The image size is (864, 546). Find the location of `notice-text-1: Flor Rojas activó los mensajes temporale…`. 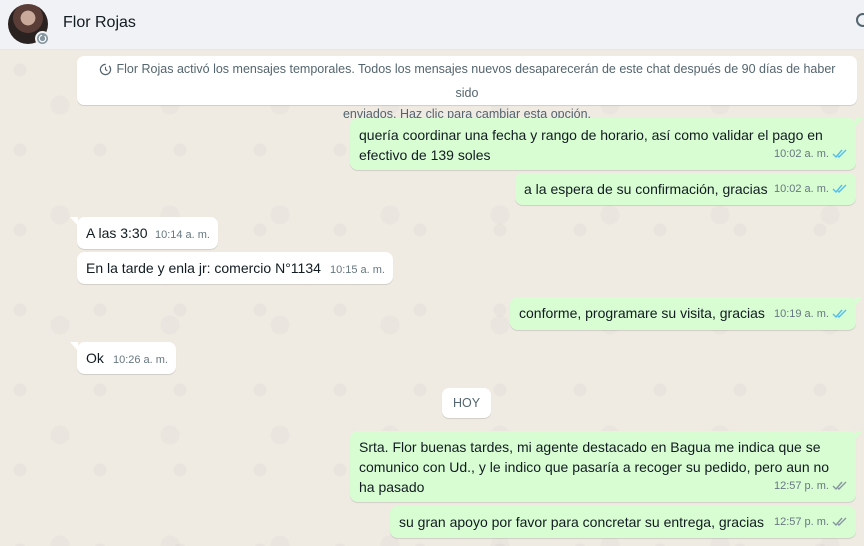

notice-text-1: Flor Rojas activó los mensajes temporale… is located at coordinates (476, 81).